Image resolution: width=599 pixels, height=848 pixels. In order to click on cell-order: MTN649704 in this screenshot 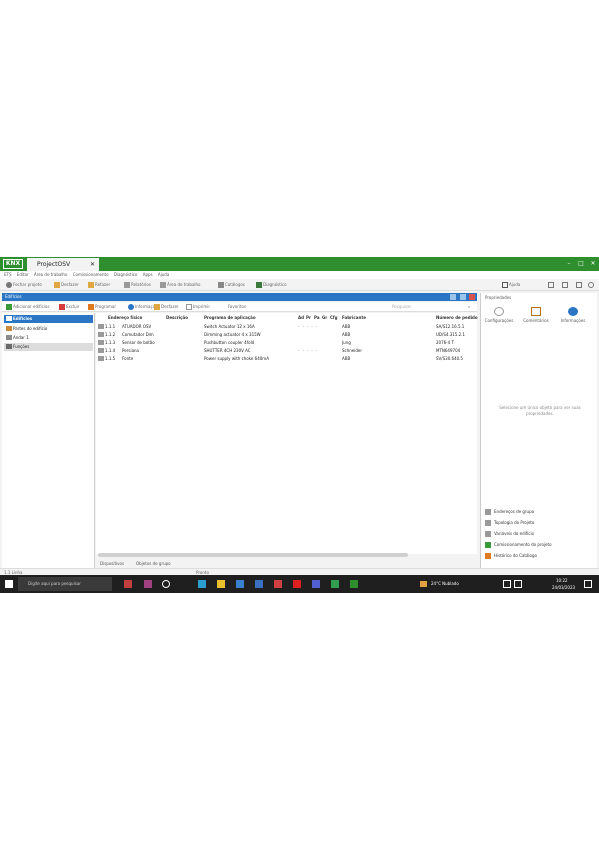, I will do `click(448, 350)`.